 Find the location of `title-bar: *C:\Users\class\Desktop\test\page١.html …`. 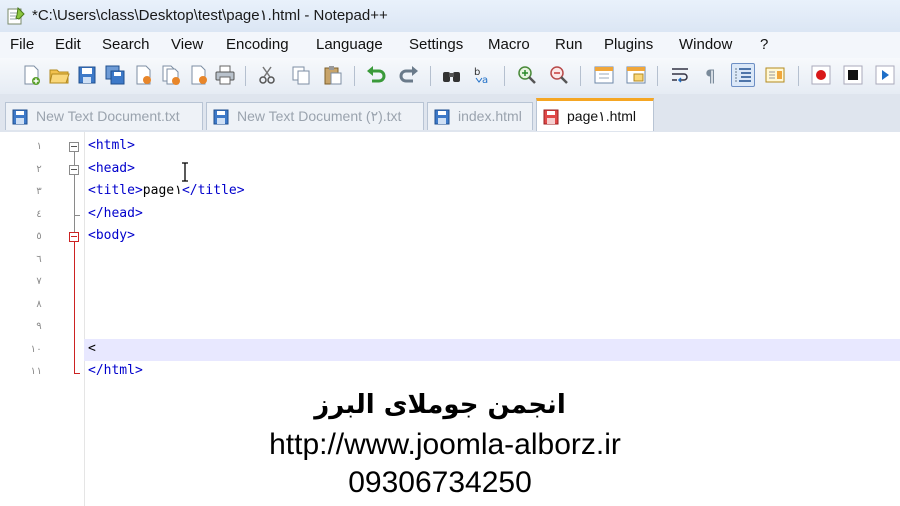

title-bar: *C:\Users\class\Desktop\test\page١.html … is located at coordinates (450, 16).